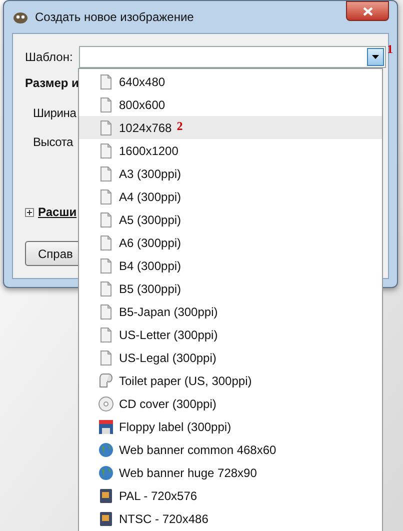 The width and height of the screenshot is (403, 531). I want to click on dropdown-item: 1024x768 2, so click(230, 127).